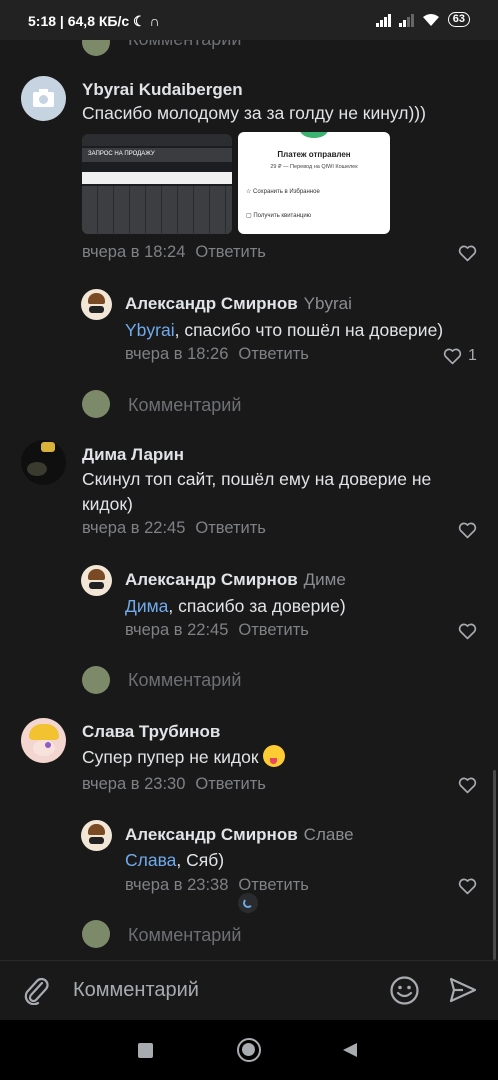  Describe the element at coordinates (404, 990) in the screenshot. I see `emoji-smile-icon` at that location.